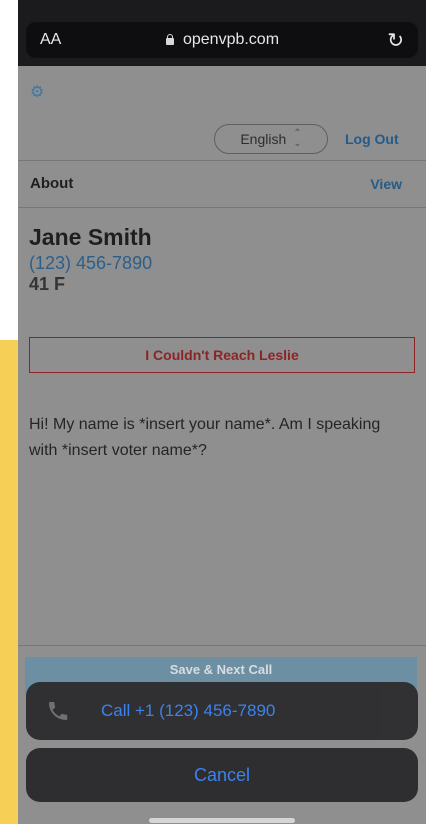 The height and width of the screenshot is (824, 426). What do you see at coordinates (58, 711) in the screenshot?
I see `phone-icon` at bounding box center [58, 711].